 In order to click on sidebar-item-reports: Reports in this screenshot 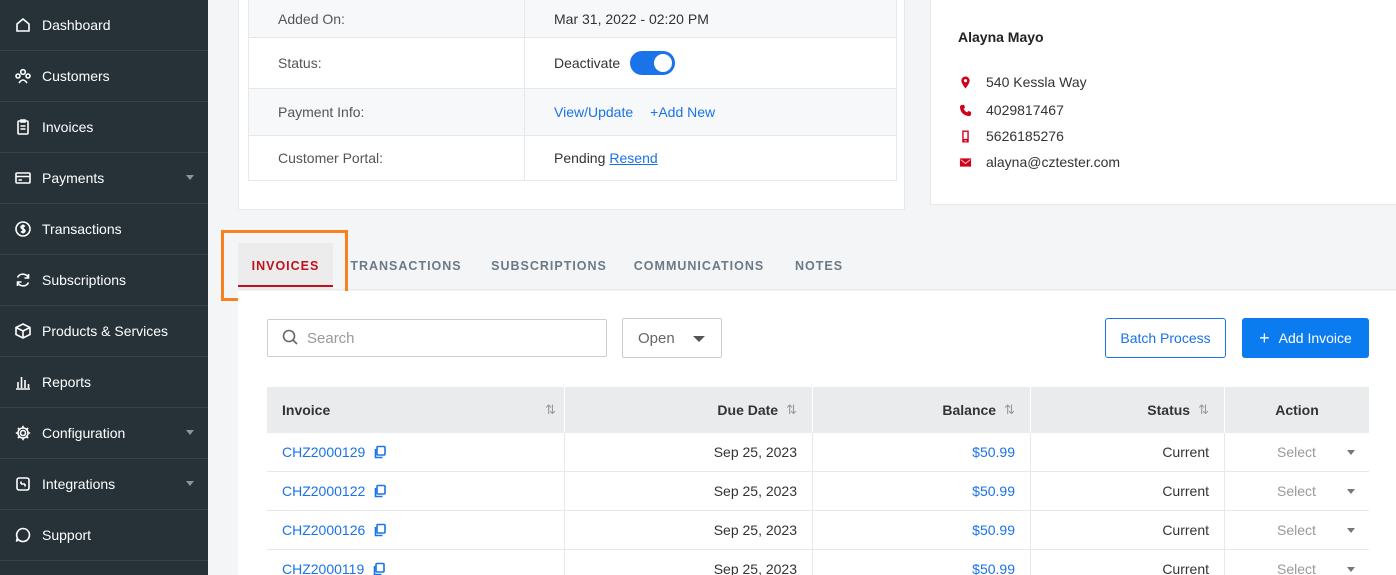, I will do `click(104, 382)`.